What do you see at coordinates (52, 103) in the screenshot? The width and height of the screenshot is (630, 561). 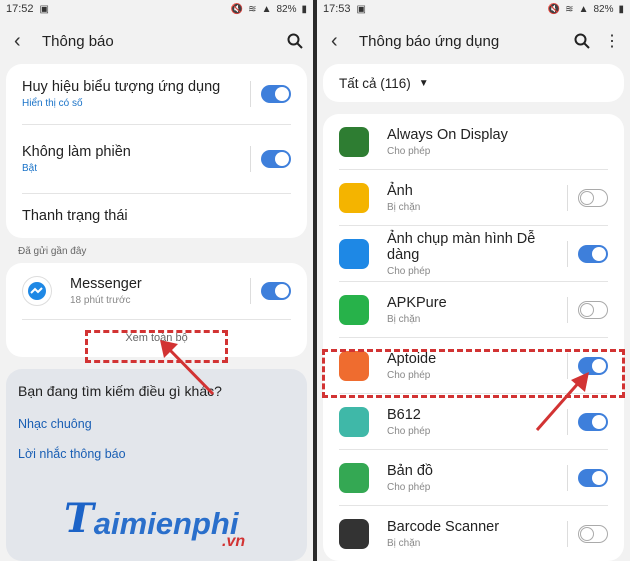 I see `setting-sub: Hiển thị có số` at bounding box center [52, 103].